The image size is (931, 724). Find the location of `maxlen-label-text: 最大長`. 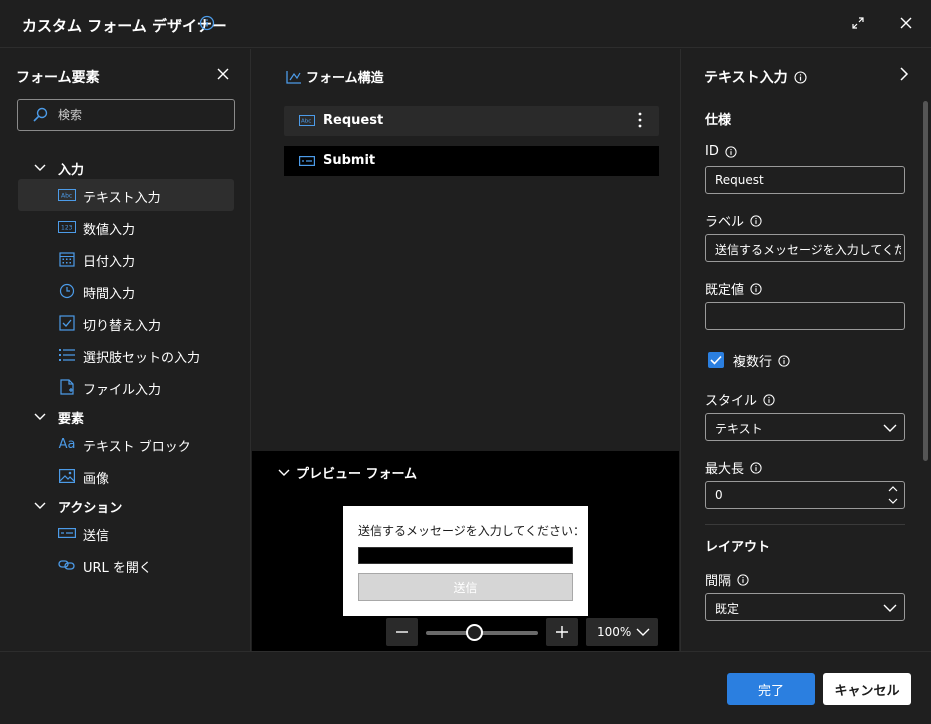

maxlen-label-text: 最大長 is located at coordinates (725, 469).